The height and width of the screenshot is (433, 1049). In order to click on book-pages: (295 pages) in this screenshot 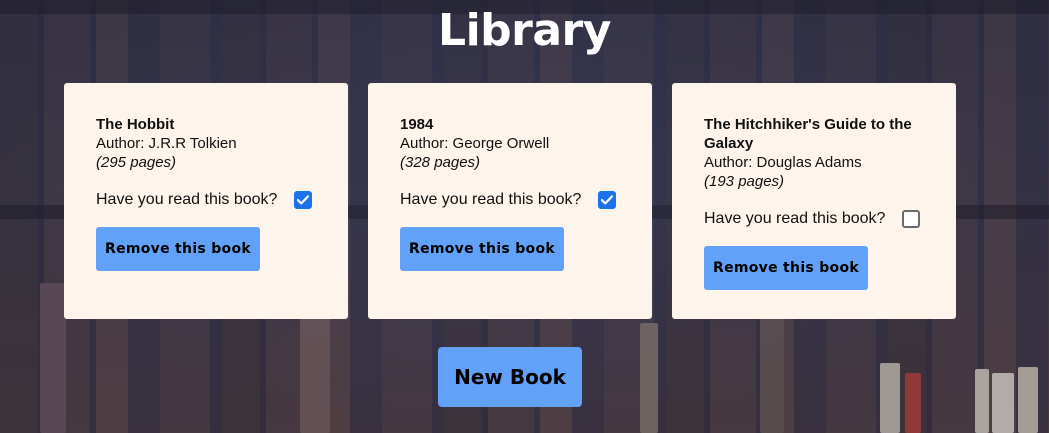, I will do `click(136, 162)`.